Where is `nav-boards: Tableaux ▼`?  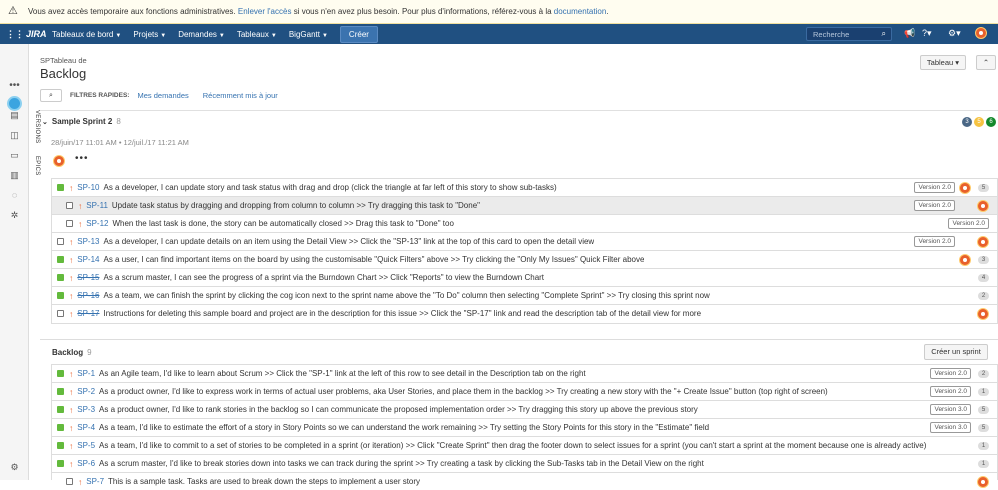
nav-boards: Tableaux ▼ is located at coordinates (257, 34).